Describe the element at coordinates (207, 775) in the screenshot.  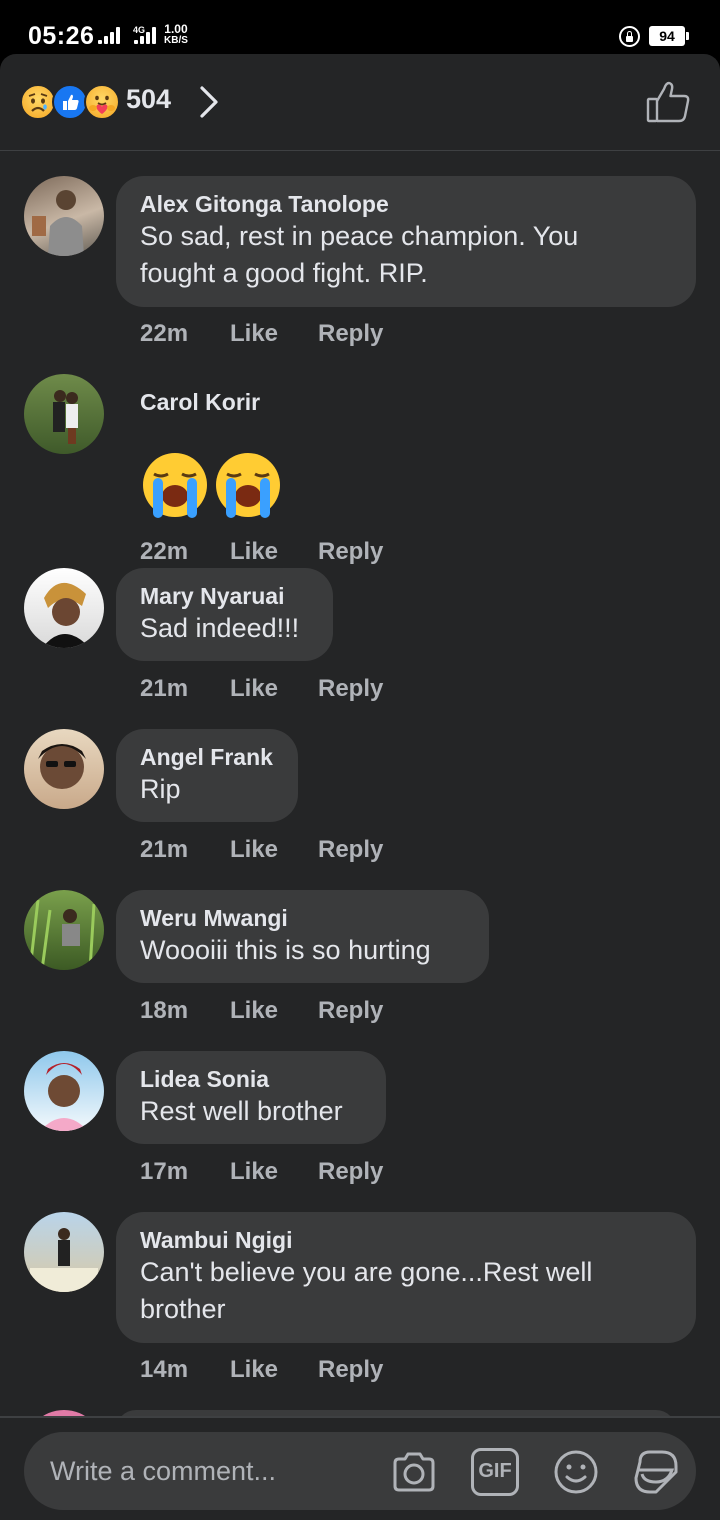
I see `comment-bubble: Angel Frank Rip` at that location.